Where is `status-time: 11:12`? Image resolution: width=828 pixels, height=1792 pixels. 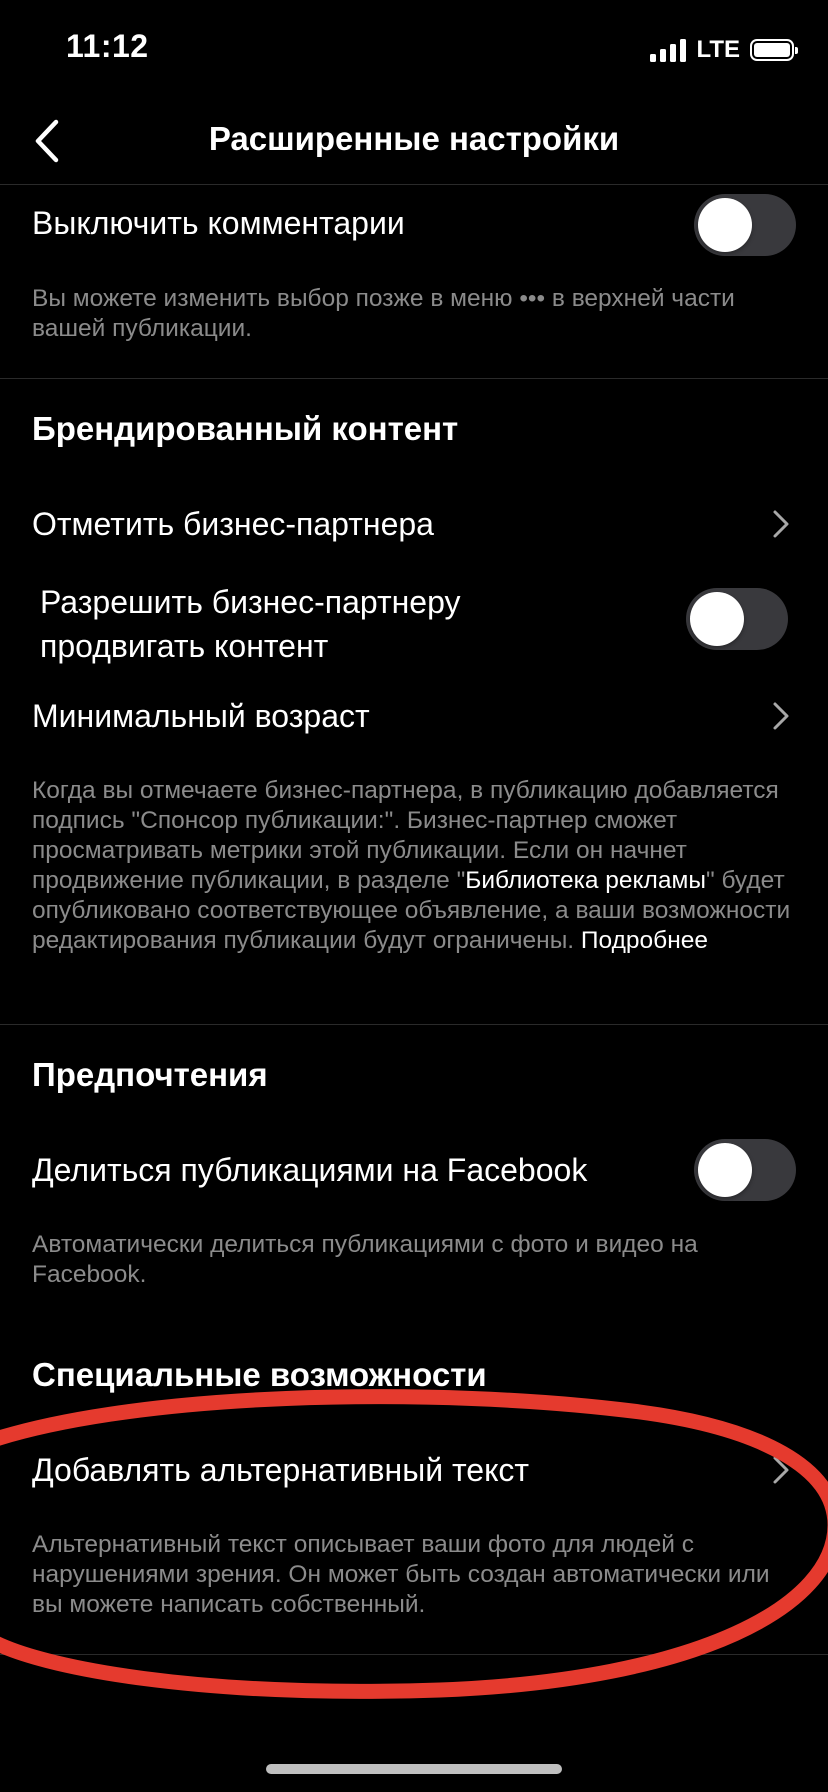 status-time: 11:12 is located at coordinates (107, 46).